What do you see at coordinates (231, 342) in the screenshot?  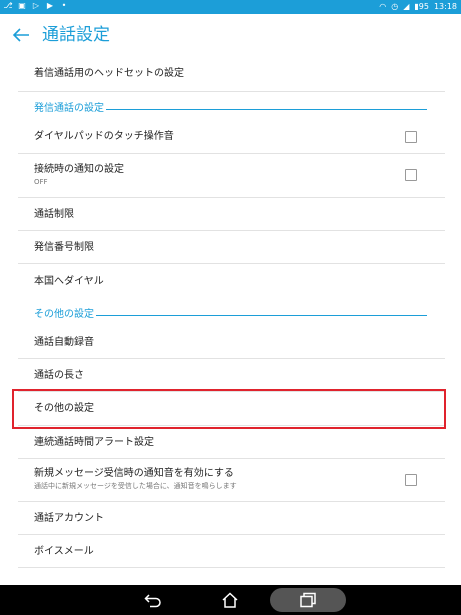 I see `setting-auto-record: 通話自動録音` at bounding box center [231, 342].